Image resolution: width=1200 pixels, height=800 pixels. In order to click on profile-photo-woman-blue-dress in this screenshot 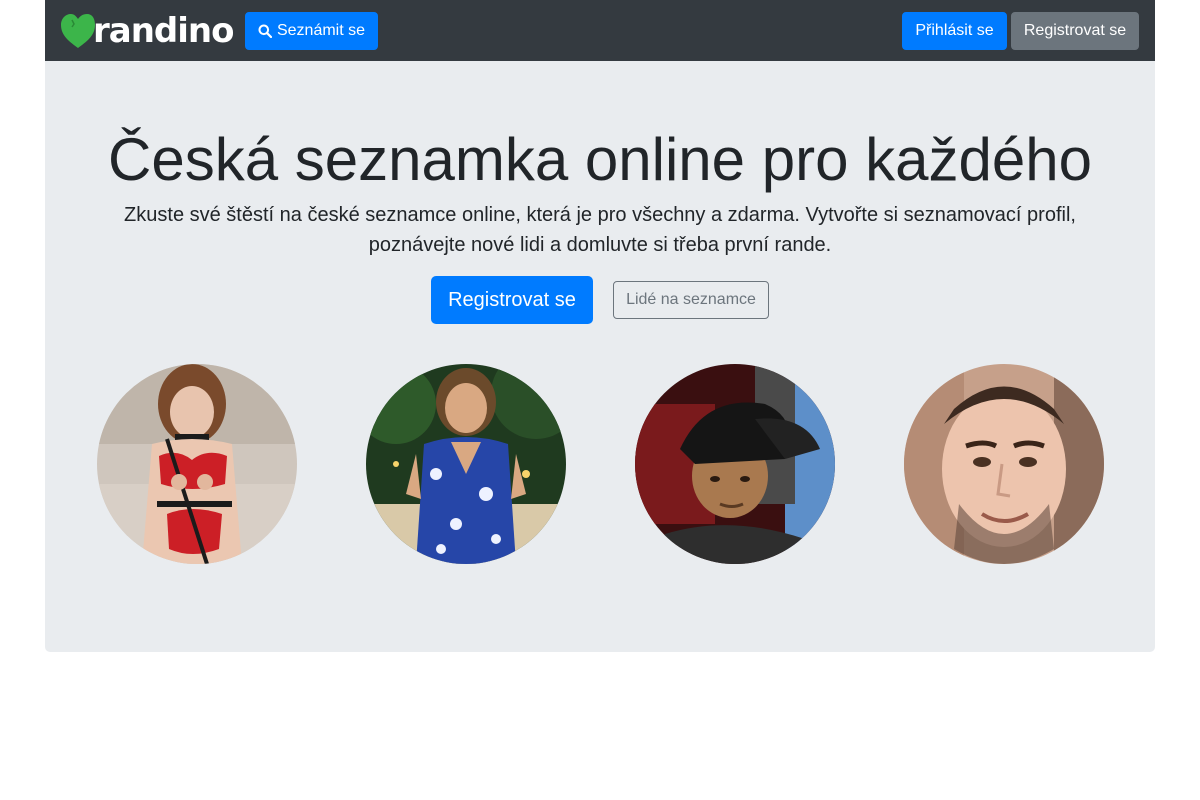, I will do `click(466, 464)`.